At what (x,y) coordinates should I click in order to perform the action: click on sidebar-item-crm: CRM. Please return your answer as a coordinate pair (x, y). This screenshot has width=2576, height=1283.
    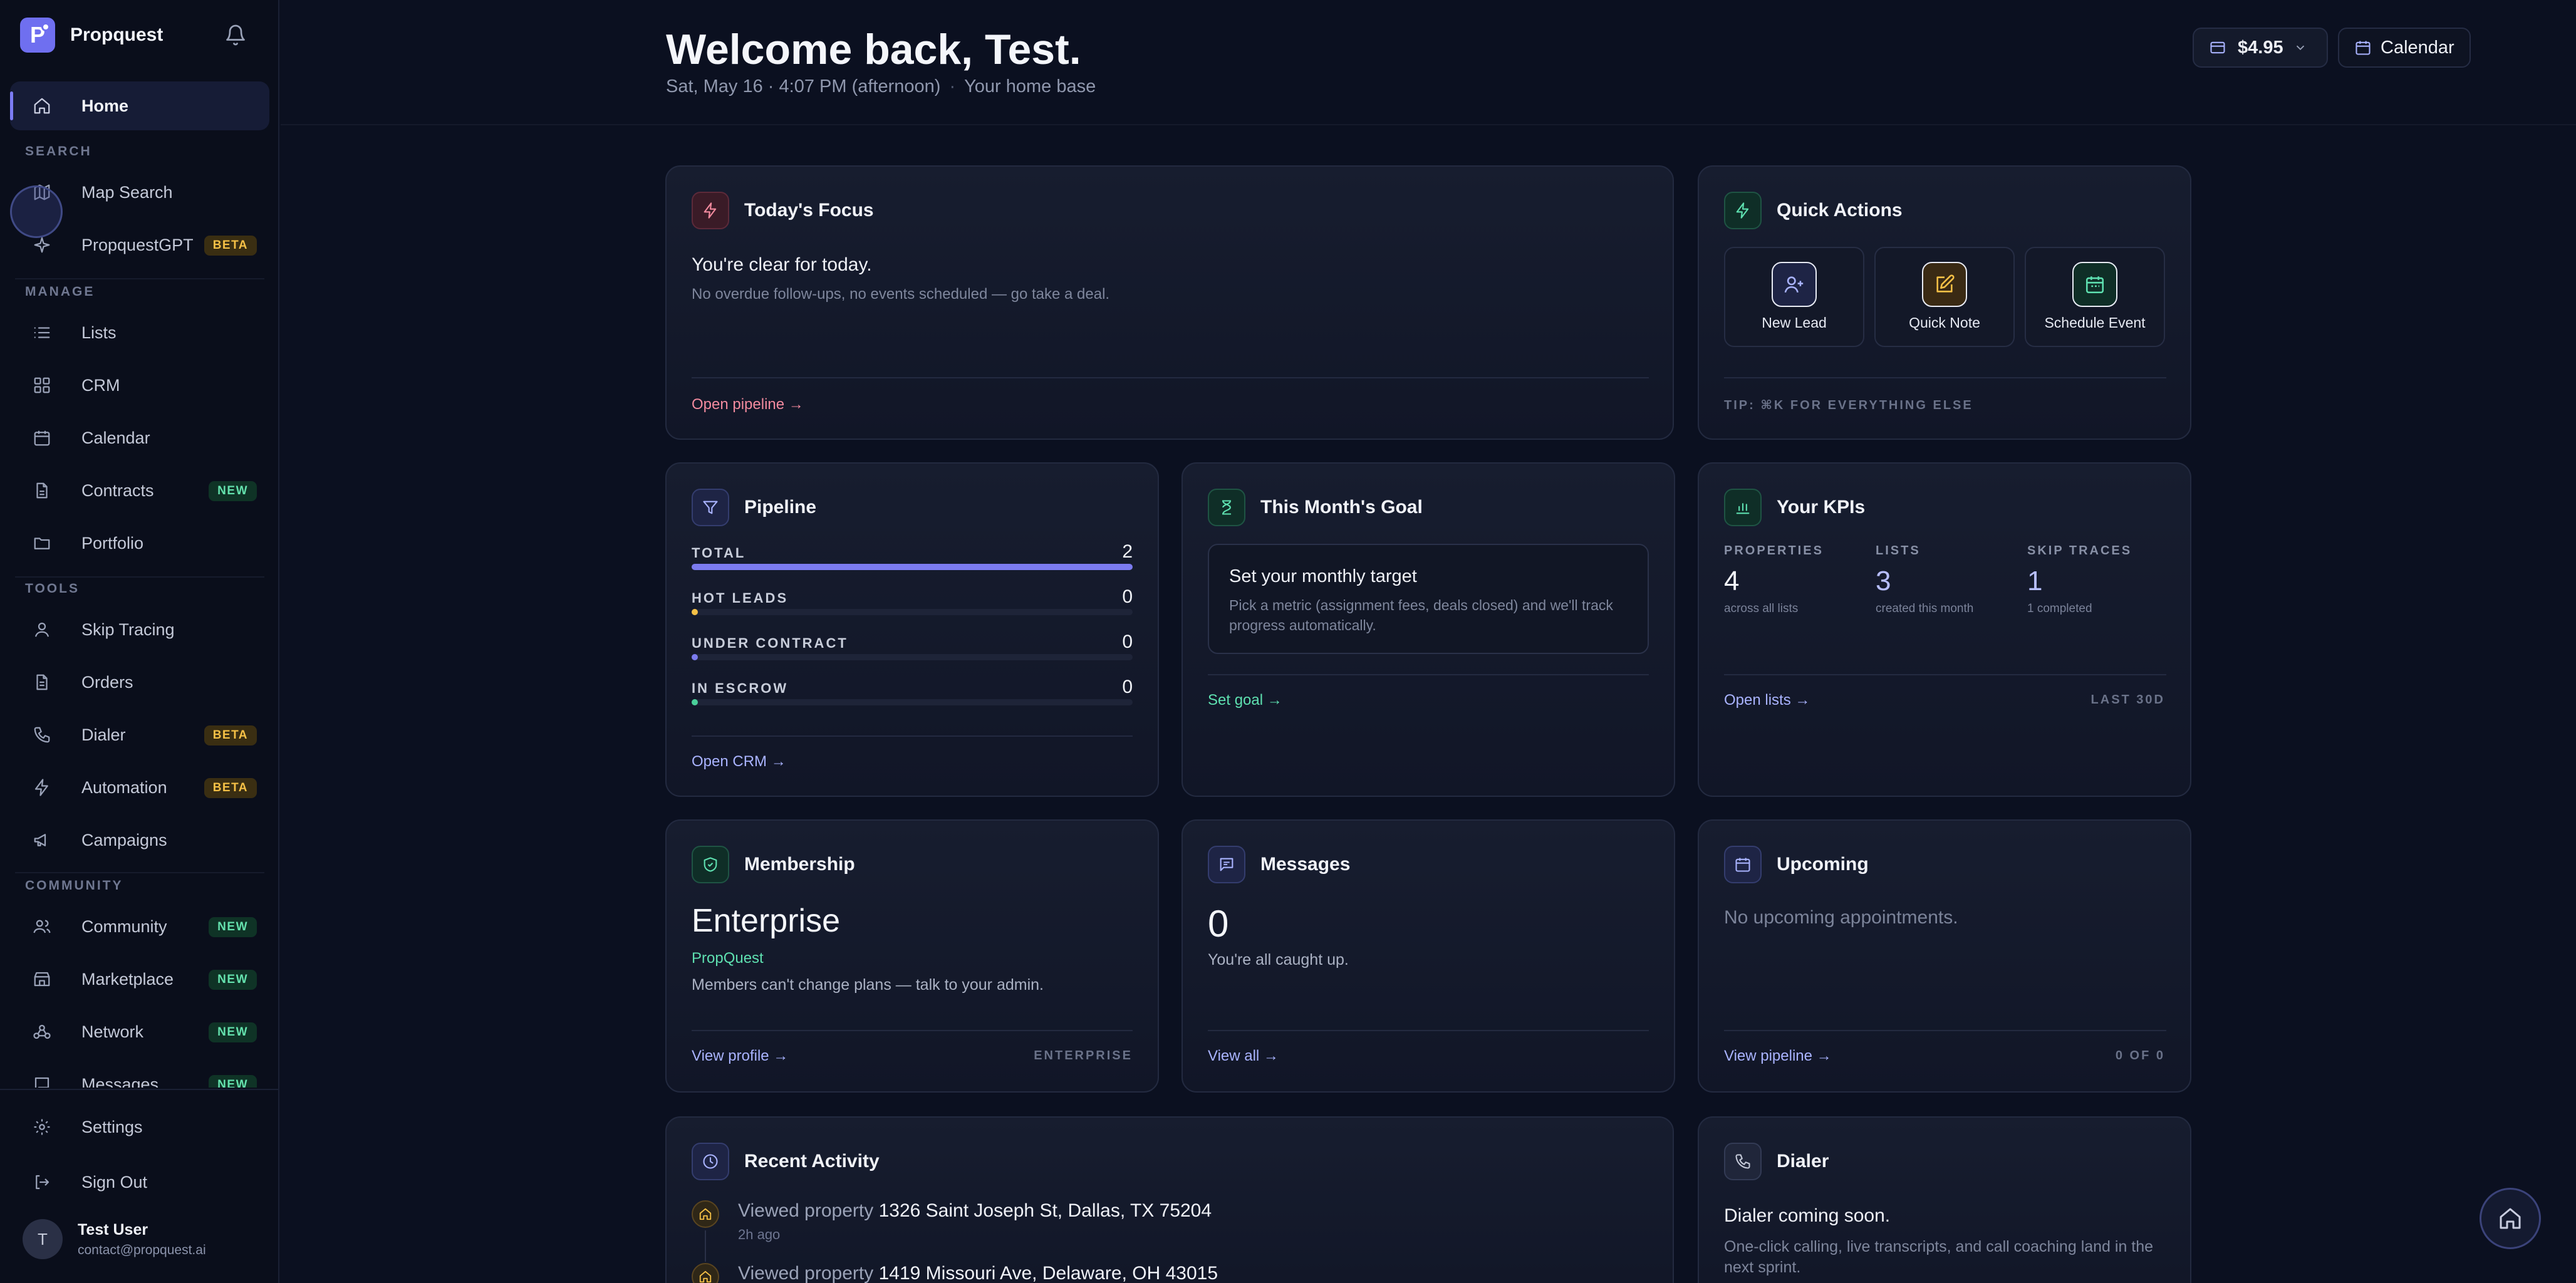
    Looking at the image, I should click on (139, 386).